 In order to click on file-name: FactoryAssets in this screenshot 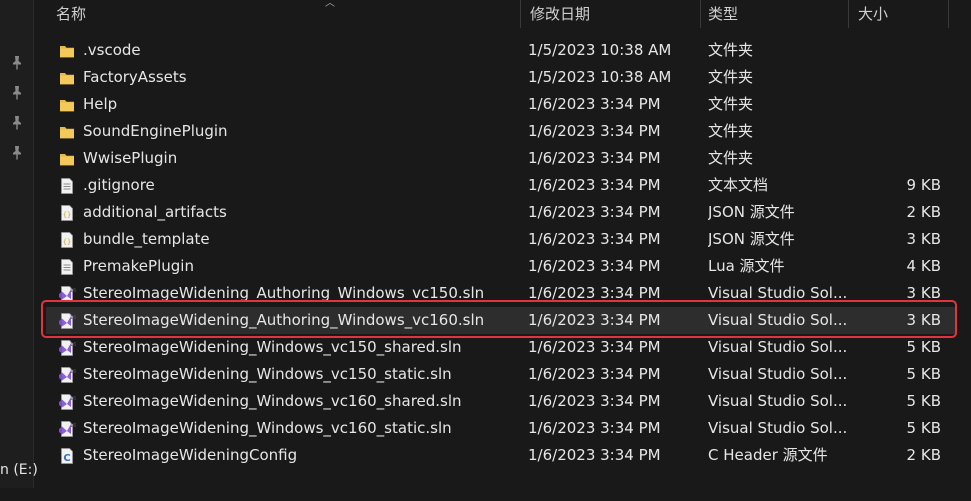, I will do `click(135, 77)`.